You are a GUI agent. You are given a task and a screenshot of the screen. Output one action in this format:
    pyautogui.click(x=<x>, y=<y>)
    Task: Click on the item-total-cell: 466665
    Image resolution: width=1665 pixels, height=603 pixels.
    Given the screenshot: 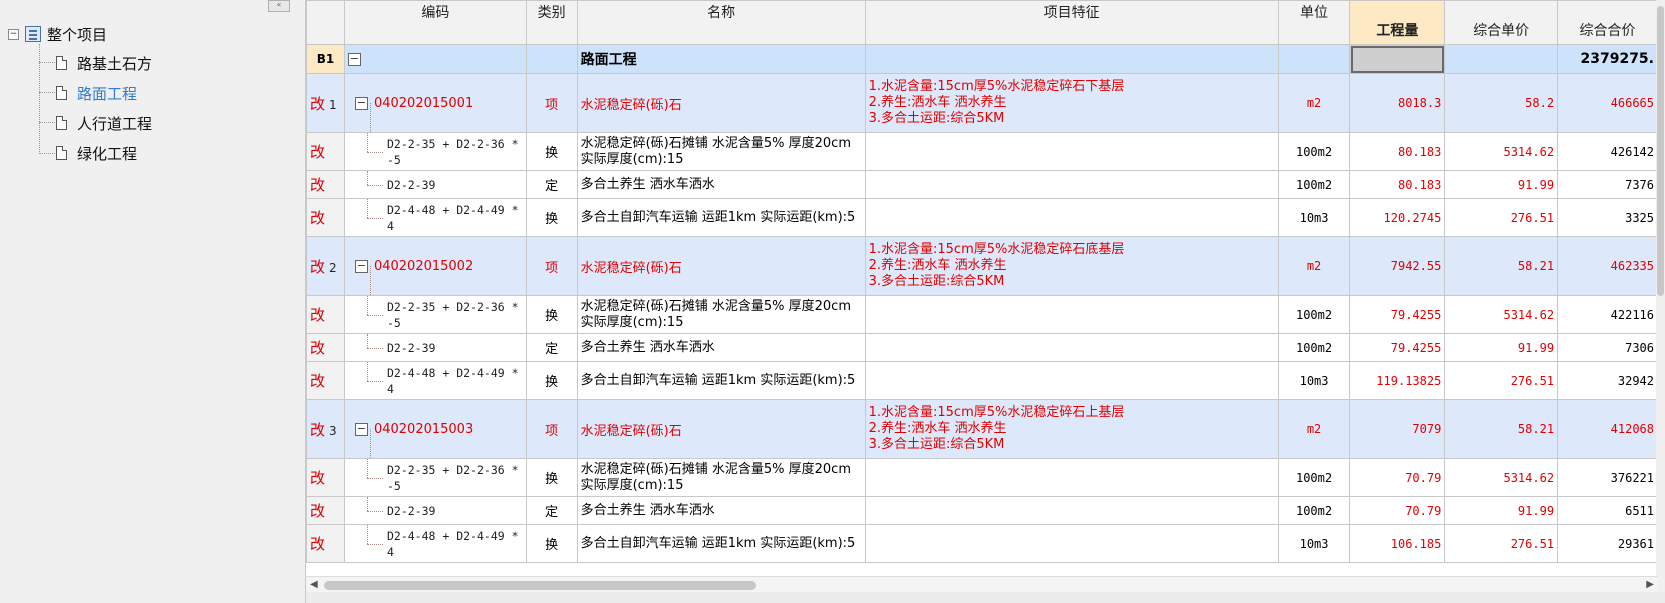 What is the action you would take?
    pyautogui.click(x=1607, y=103)
    